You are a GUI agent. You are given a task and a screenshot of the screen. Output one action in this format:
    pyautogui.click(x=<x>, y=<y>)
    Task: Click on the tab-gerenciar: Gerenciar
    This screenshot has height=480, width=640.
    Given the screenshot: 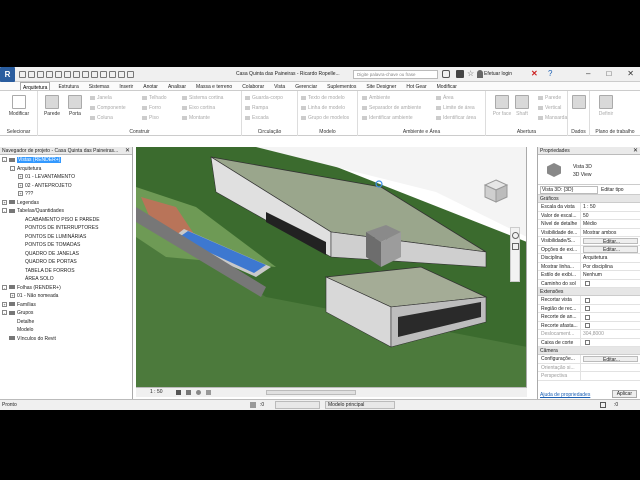 What is the action you would take?
    pyautogui.click(x=306, y=86)
    